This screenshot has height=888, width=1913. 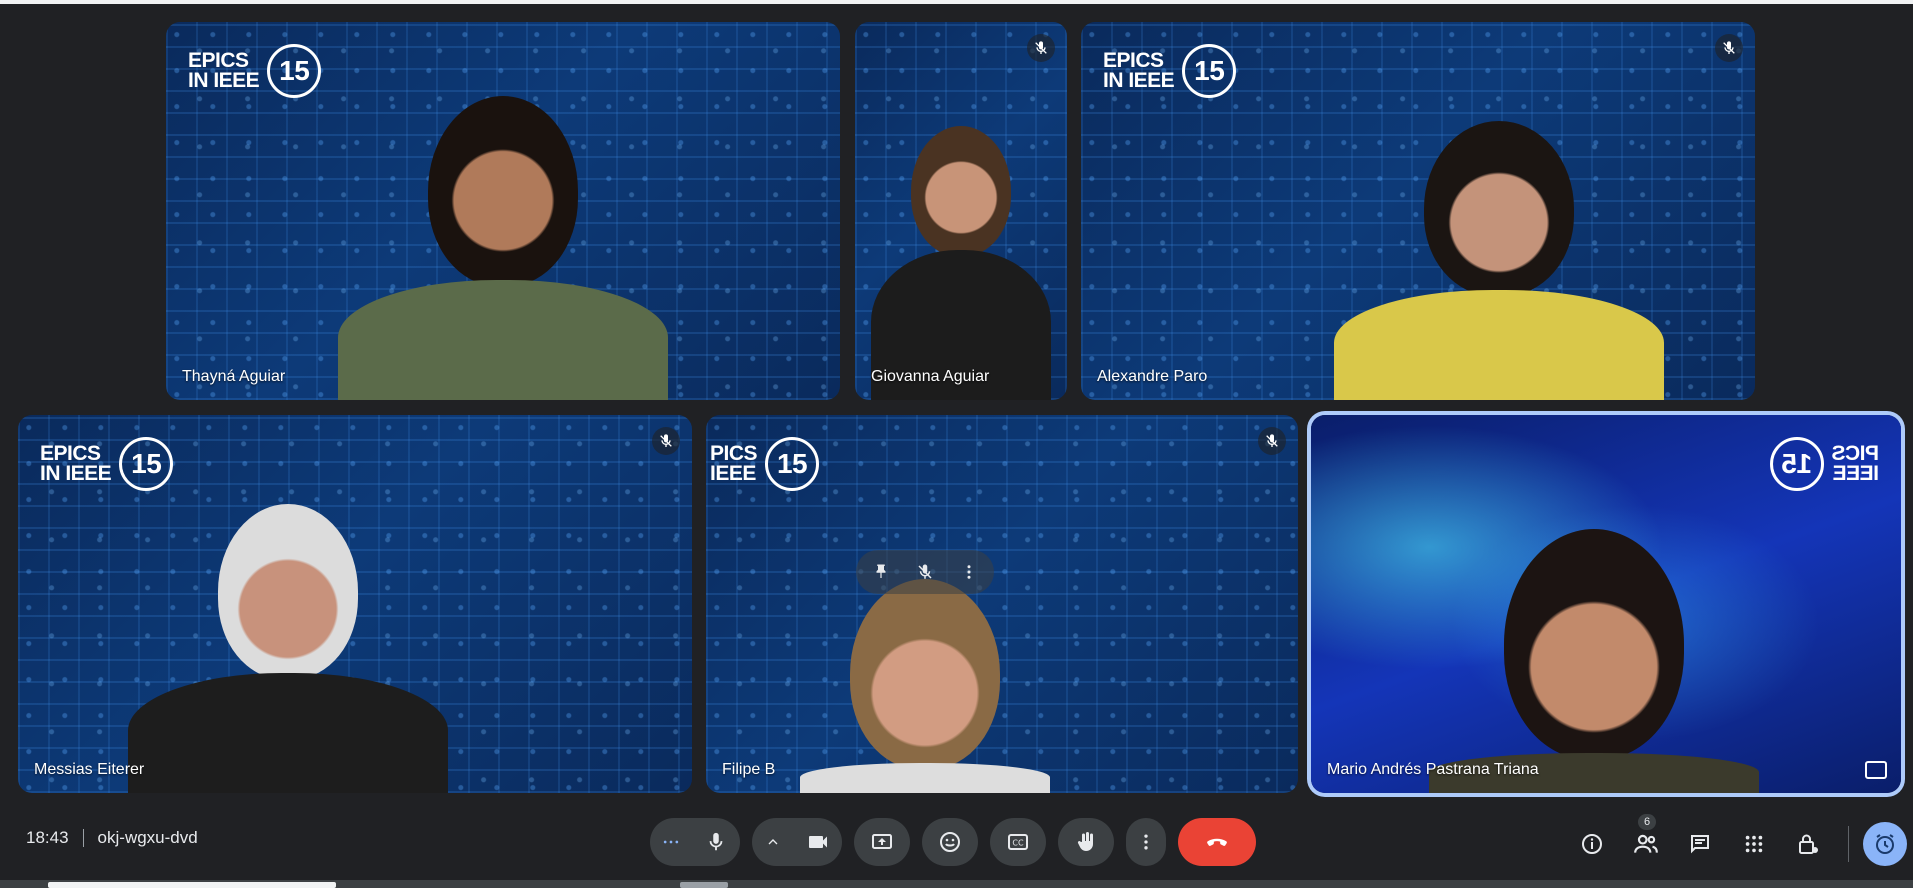 What do you see at coordinates (704, 885) in the screenshot?
I see `scrollbar-thumb-secondary` at bounding box center [704, 885].